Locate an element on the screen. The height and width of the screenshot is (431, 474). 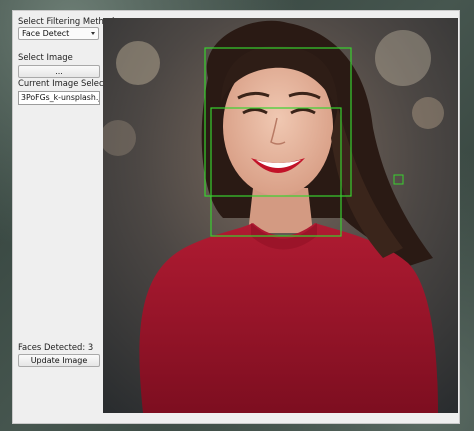
current-image-field: 3PoFGs_k-unsplash.jpg is located at coordinates (59, 98).